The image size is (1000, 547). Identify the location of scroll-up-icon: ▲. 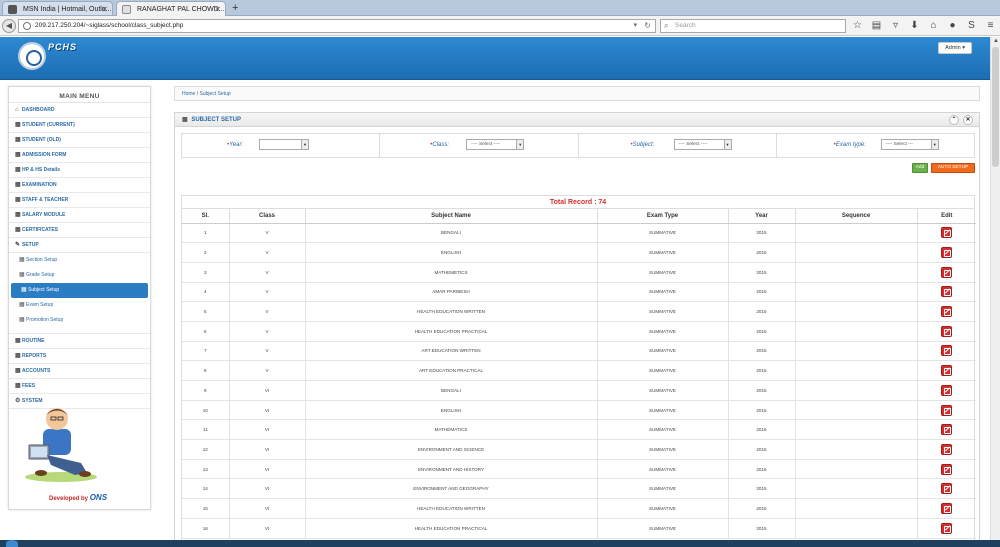
(996, 41).